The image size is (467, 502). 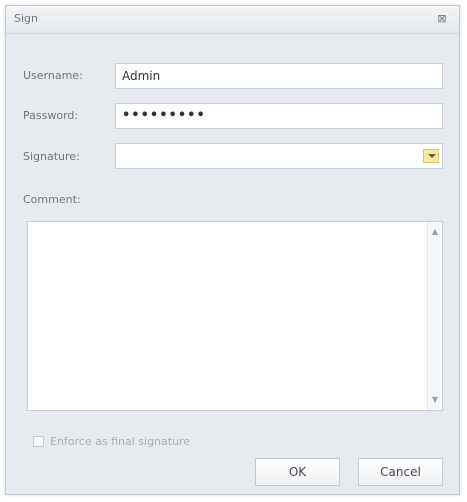 What do you see at coordinates (279, 156) in the screenshot?
I see `signature-dropdown` at bounding box center [279, 156].